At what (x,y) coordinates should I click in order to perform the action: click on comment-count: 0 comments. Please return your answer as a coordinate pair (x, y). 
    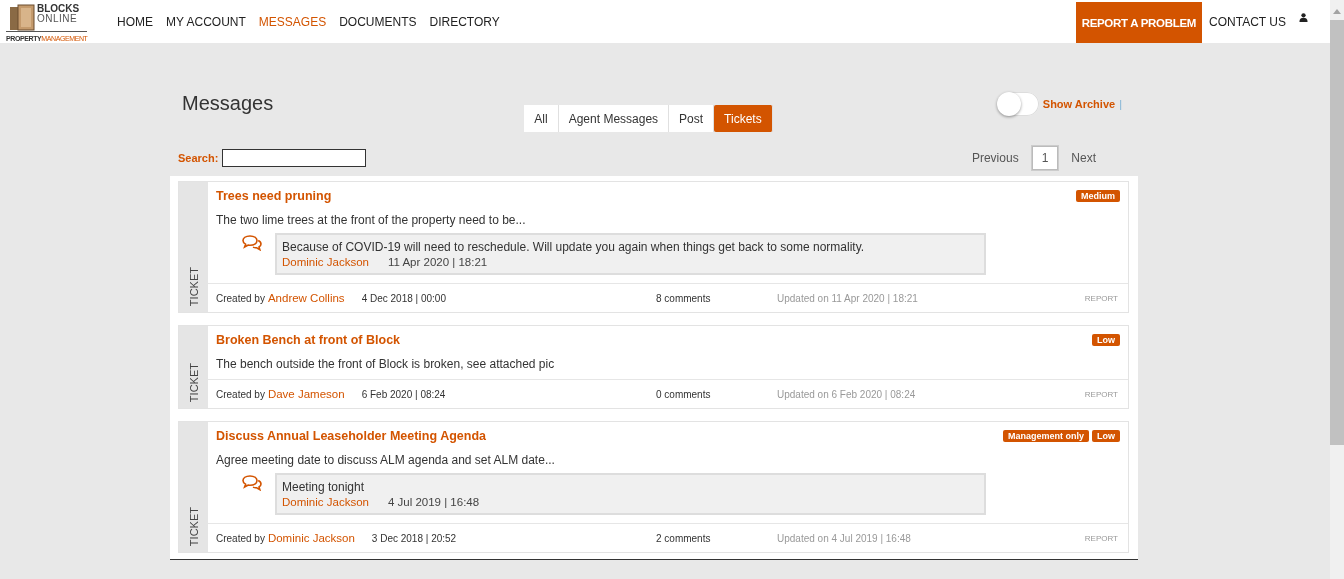
    Looking at the image, I should click on (684, 394).